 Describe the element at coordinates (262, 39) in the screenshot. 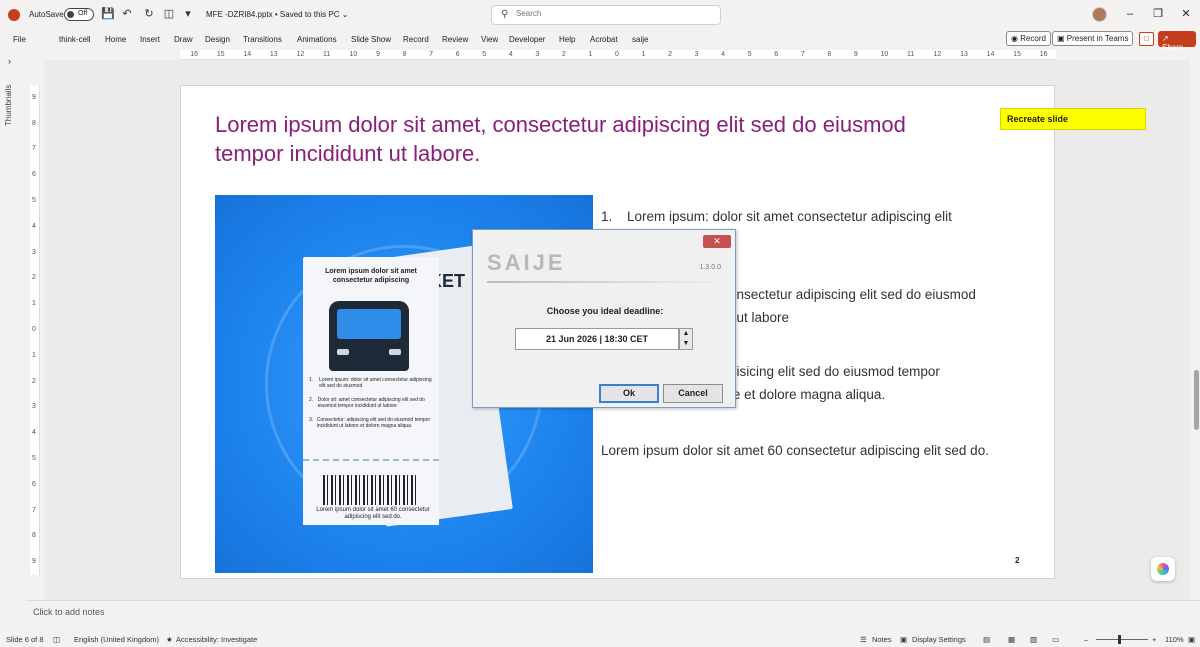

I see `tab-transitions: Transitions` at that location.